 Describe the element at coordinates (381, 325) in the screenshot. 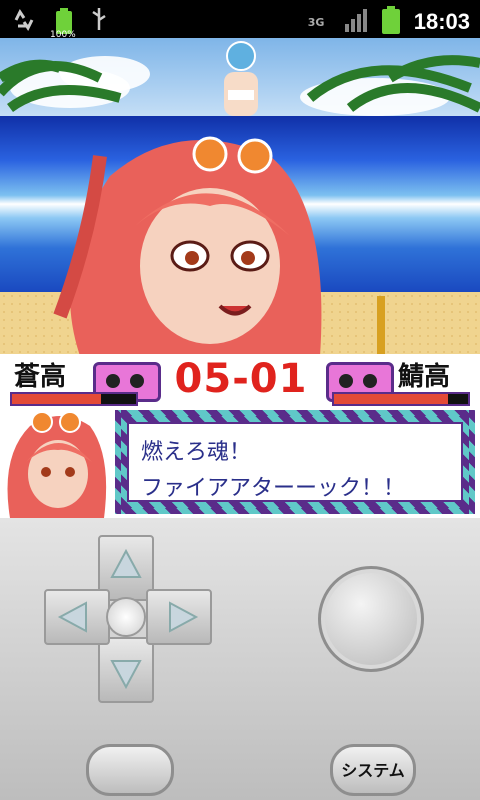

I see `net-pole` at that location.